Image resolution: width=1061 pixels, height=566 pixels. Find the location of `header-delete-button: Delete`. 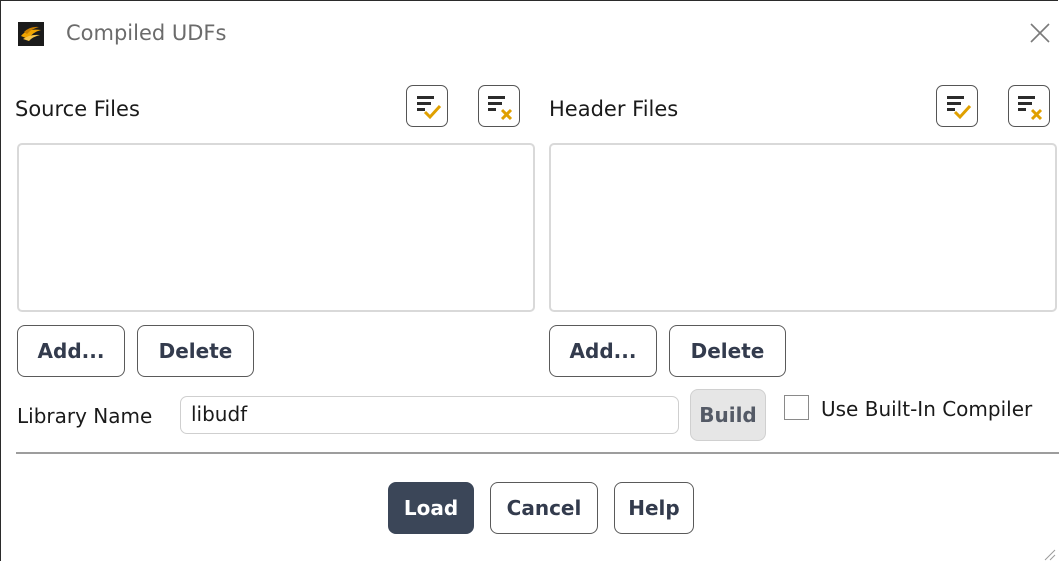

header-delete-button: Delete is located at coordinates (727, 351).